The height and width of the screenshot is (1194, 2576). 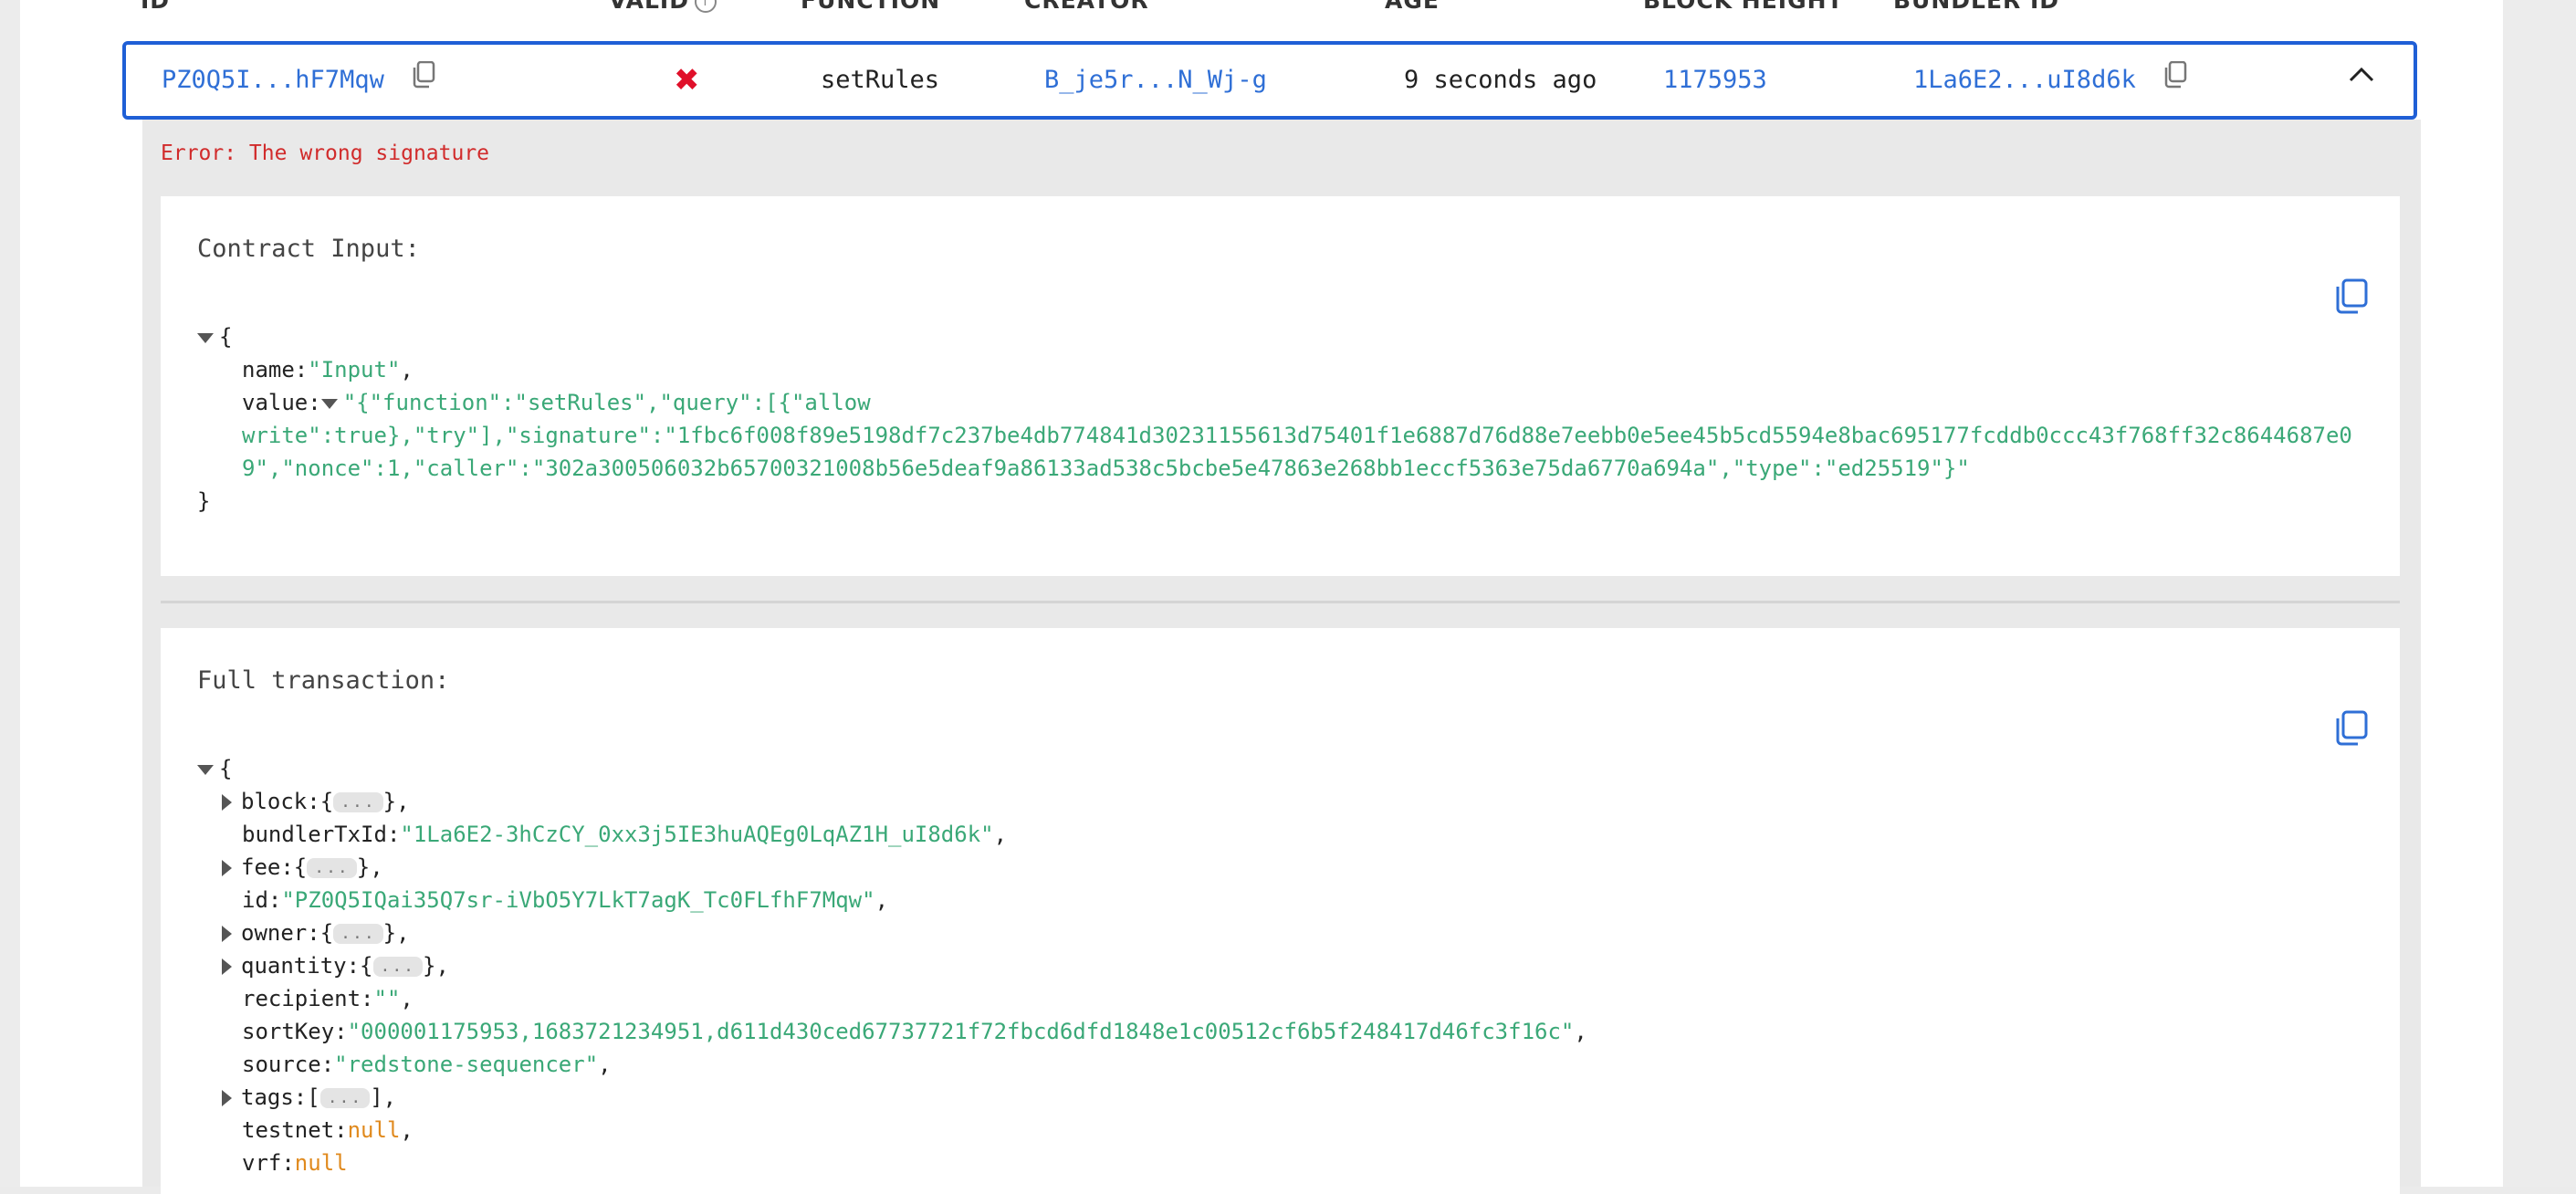 What do you see at coordinates (156, 7) in the screenshot?
I see `header-id: ID` at bounding box center [156, 7].